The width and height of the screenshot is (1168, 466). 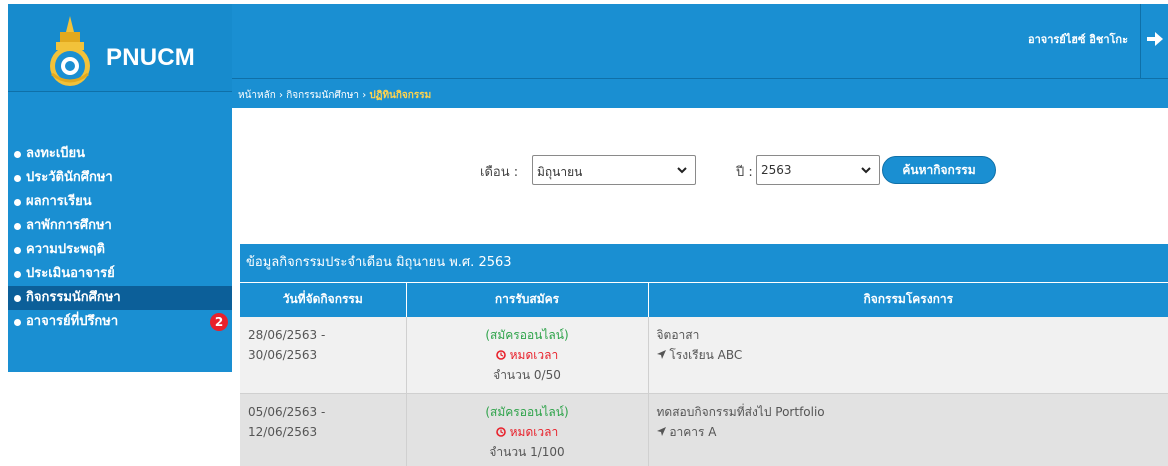 I want to click on sidebar-item-behavior: ความประพฤติ, so click(x=120, y=250).